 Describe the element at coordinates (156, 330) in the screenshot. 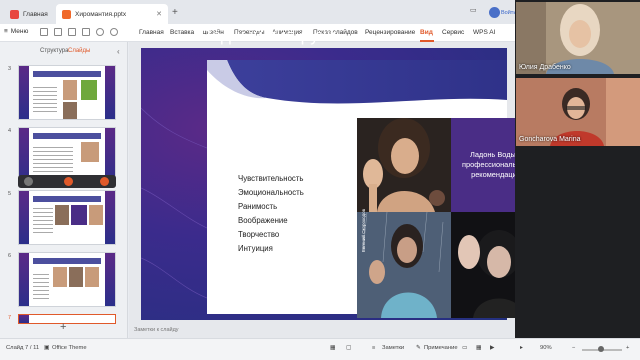

I see `notes-input: Заметки к слайду` at that location.